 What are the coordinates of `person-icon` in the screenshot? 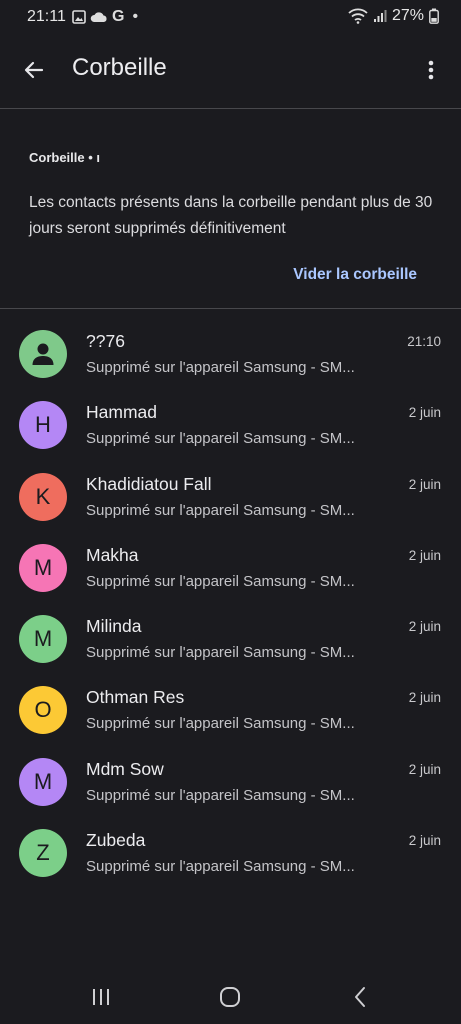 It's located at (43, 354).